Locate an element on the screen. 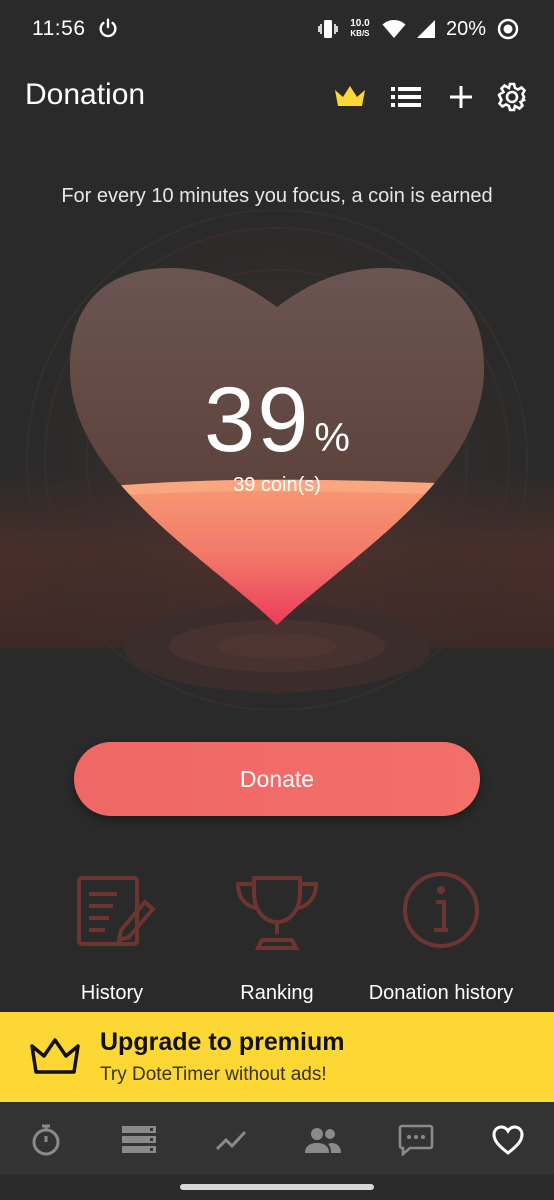  chat-icon is located at coordinates (416, 1140).